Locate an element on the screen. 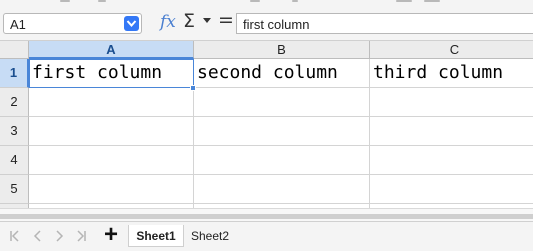 The image size is (533, 251). row-header-5: 5 is located at coordinates (14, 189).